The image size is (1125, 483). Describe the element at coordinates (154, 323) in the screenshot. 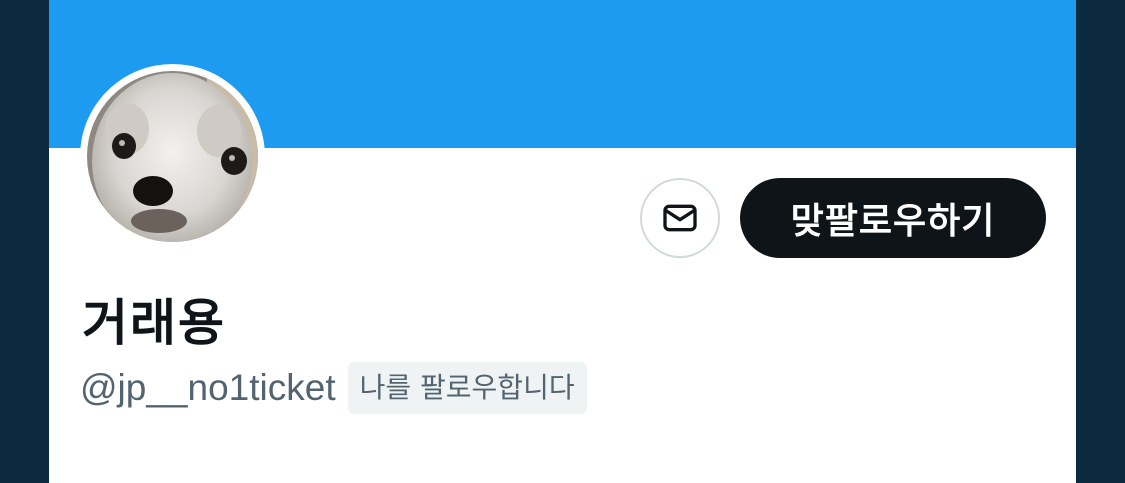

I see `display-name: 거래용` at that location.